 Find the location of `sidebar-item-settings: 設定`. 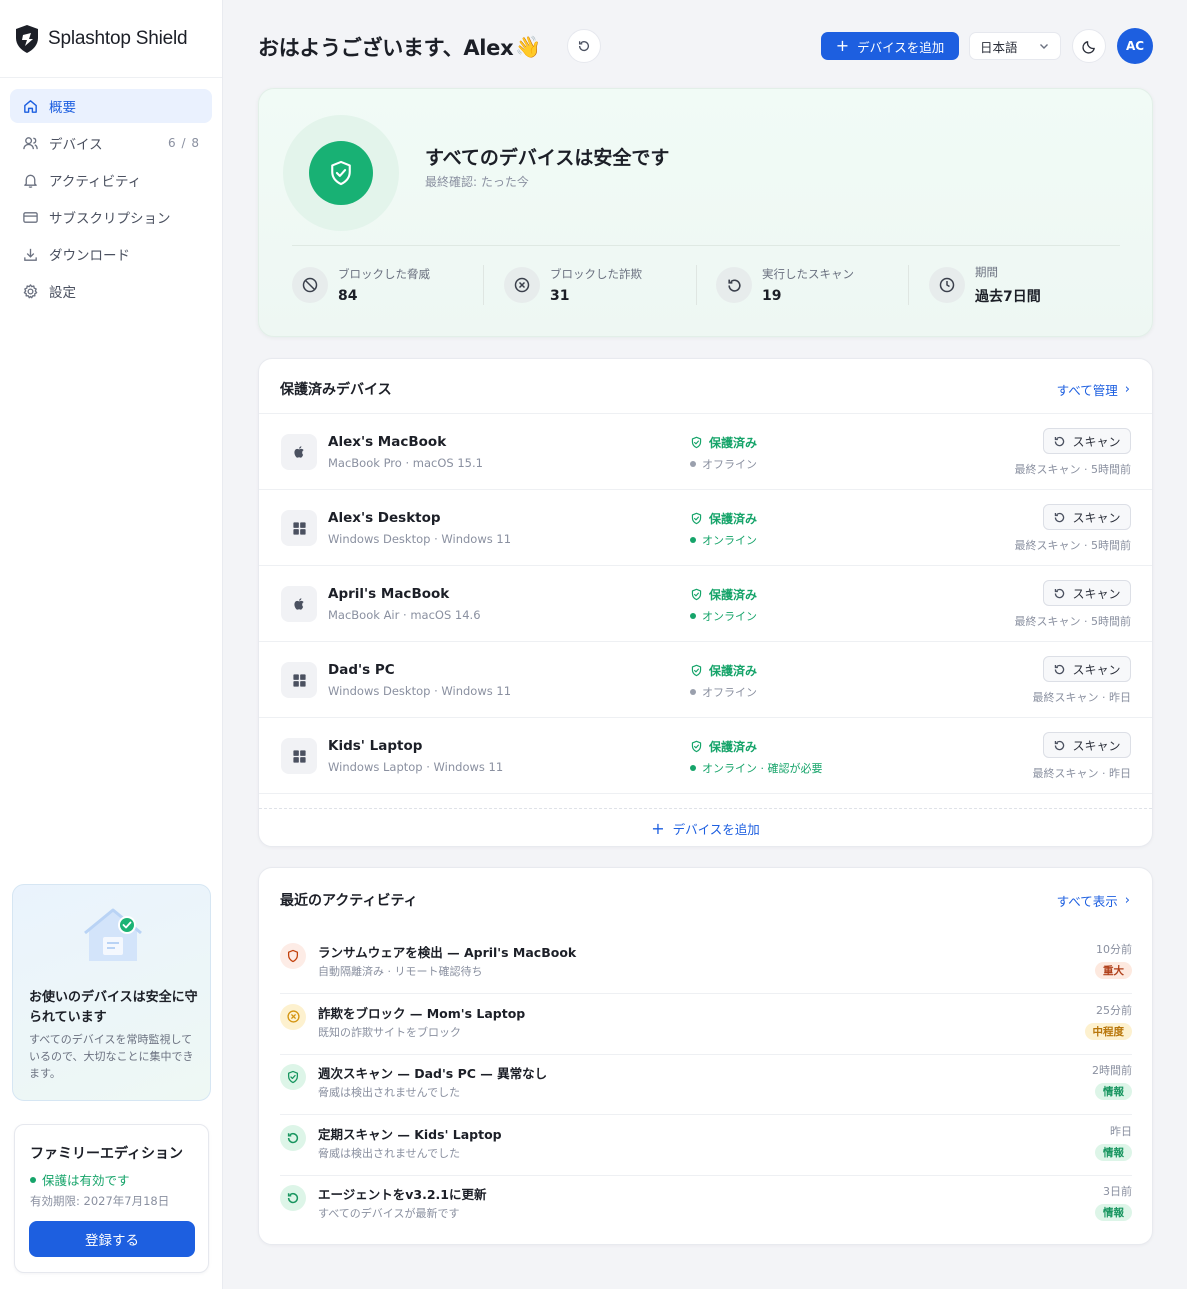

sidebar-item-settings: 設定 is located at coordinates (111, 291).